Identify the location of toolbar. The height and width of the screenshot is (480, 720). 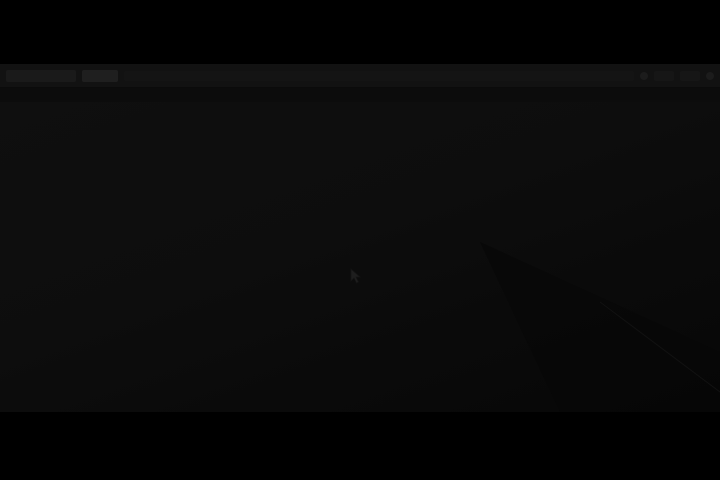
(360, 76).